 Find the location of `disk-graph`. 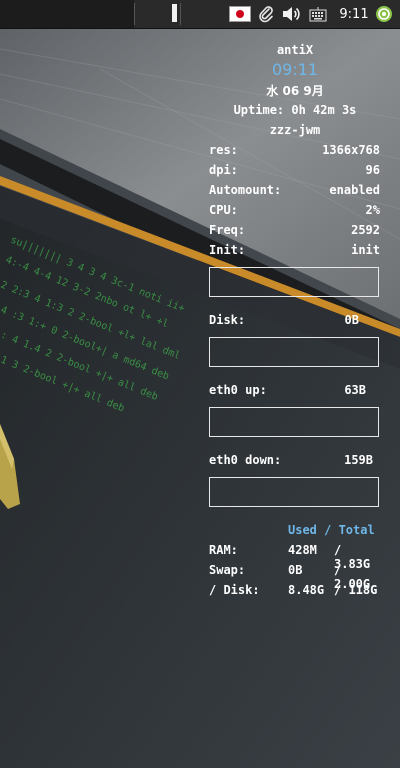

disk-graph is located at coordinates (294, 352).